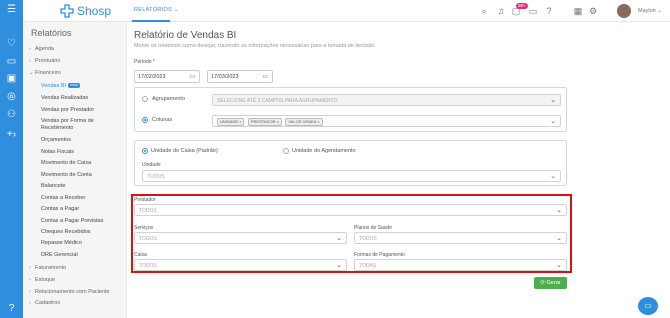 The width and height of the screenshot is (670, 318). I want to click on prestador-select: TODOS ⌄, so click(350, 210).